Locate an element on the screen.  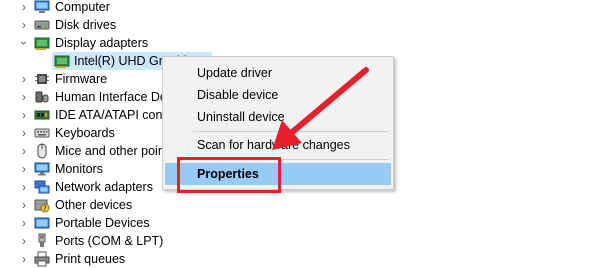
tree-item-label: Computer is located at coordinates (82, 7).